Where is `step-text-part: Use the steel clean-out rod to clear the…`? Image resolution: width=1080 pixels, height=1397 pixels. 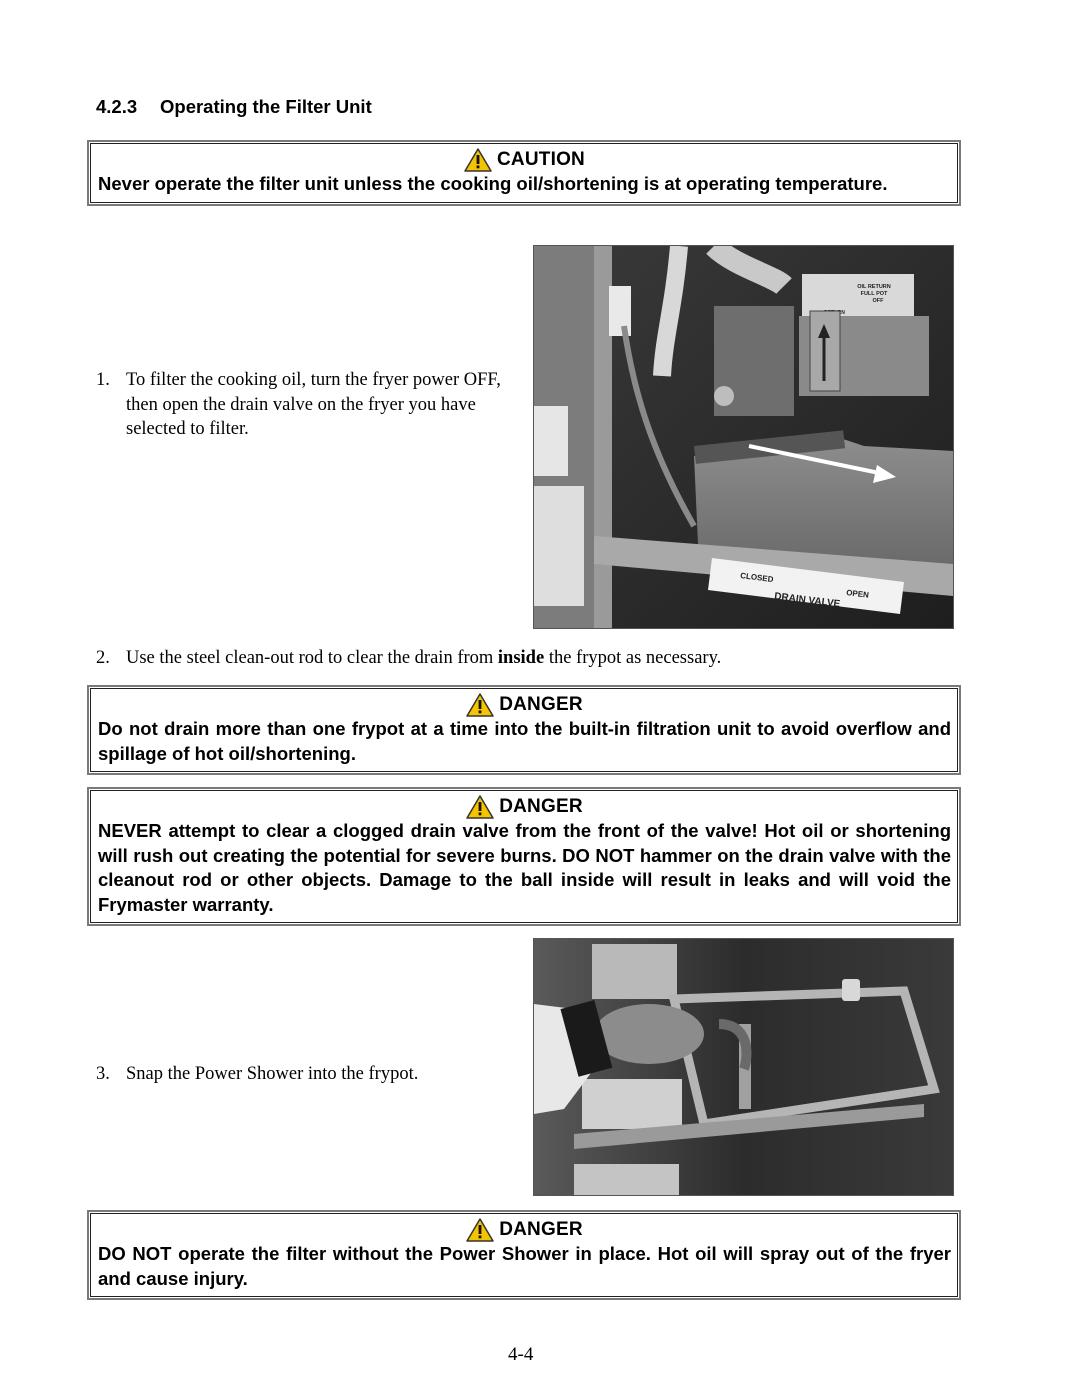 step-text-part: Use the steel clean-out rod to clear the… is located at coordinates (312, 658).